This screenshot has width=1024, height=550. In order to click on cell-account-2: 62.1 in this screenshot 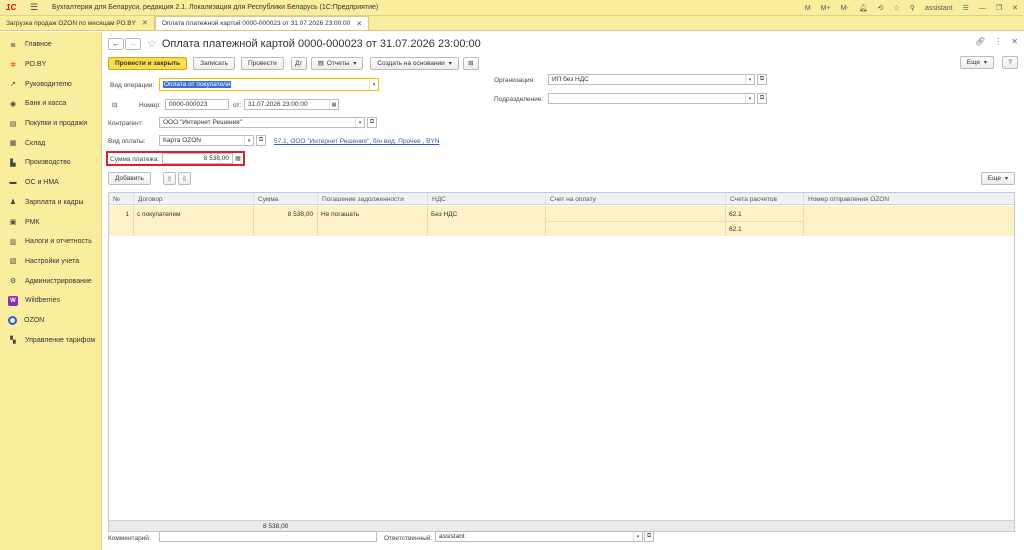, I will do `click(764, 229)`.